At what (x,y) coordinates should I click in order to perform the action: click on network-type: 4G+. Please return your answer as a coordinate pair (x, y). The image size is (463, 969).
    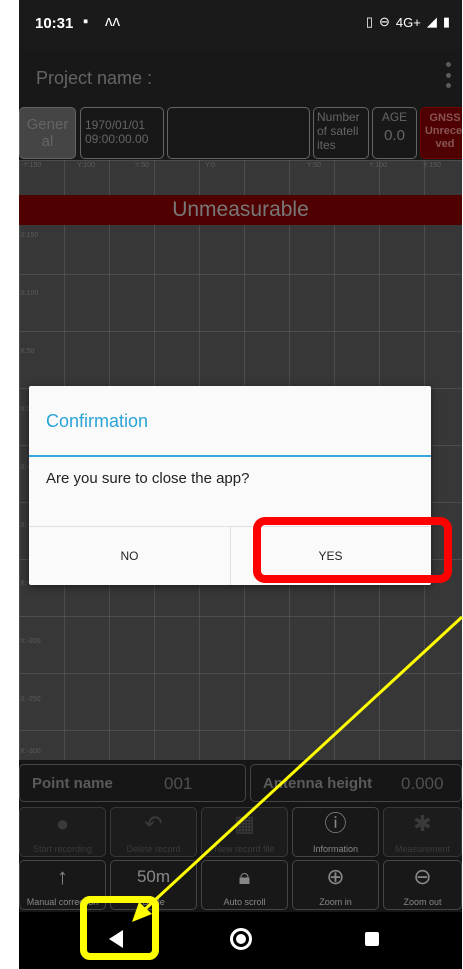
    Looking at the image, I should click on (408, 22).